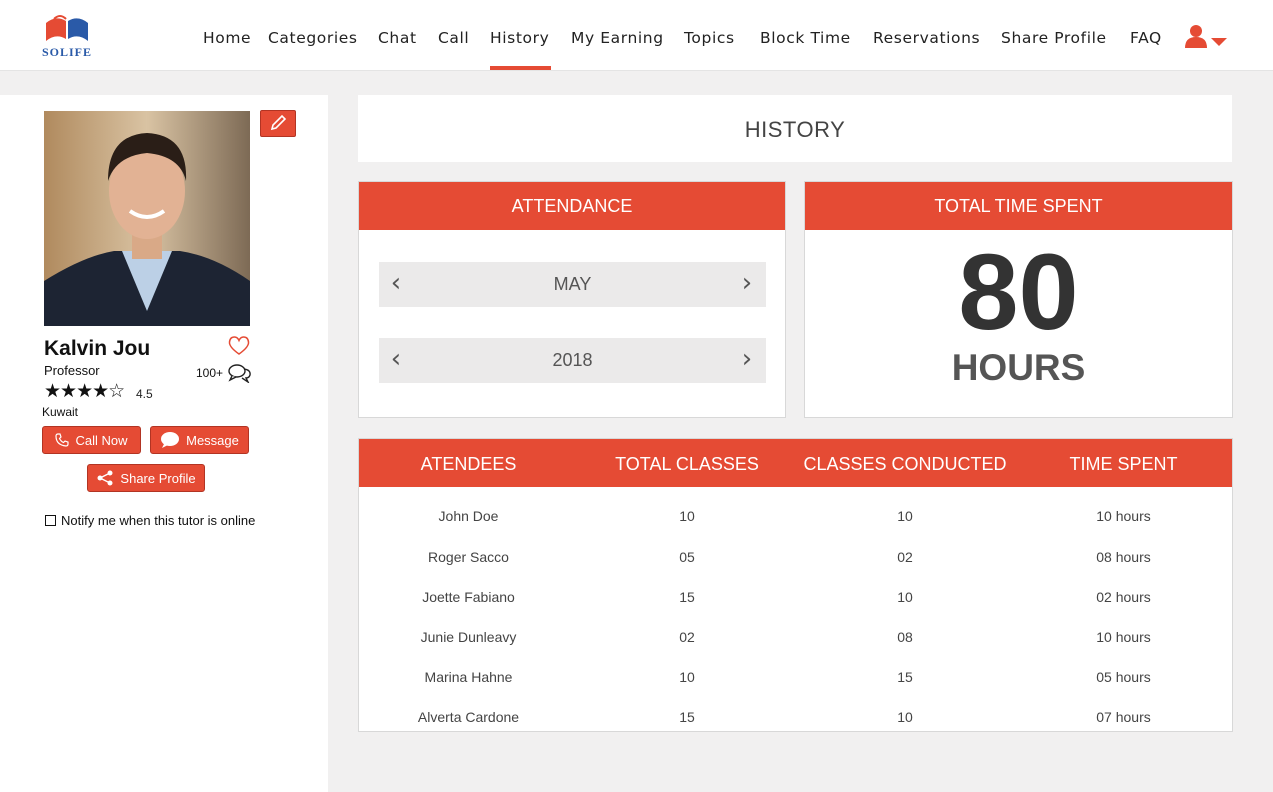 The width and height of the screenshot is (1273, 792). Describe the element at coordinates (313, 38) in the screenshot. I see `nav-categories: Categories` at that location.